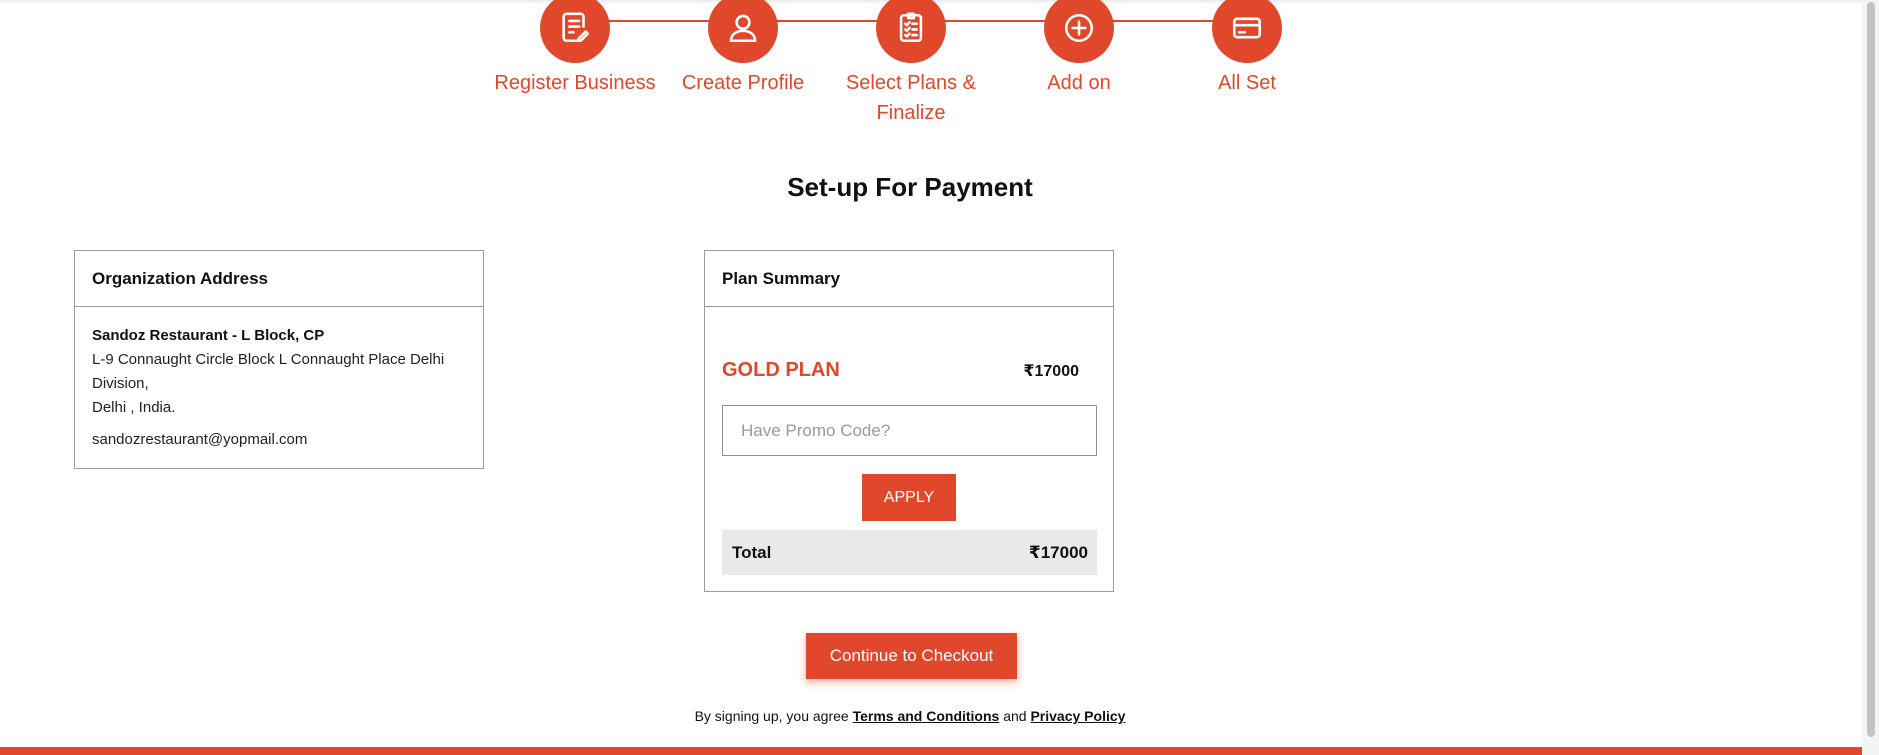 The image size is (1879, 755). I want to click on user-icon, so click(743, 28).